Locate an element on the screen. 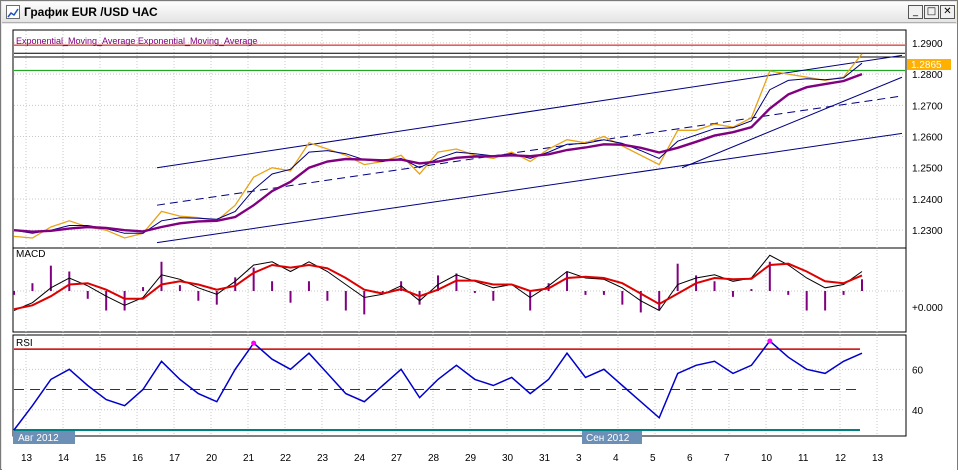 This screenshot has width=958, height=475. x-tick-label: 22 is located at coordinates (286, 458).